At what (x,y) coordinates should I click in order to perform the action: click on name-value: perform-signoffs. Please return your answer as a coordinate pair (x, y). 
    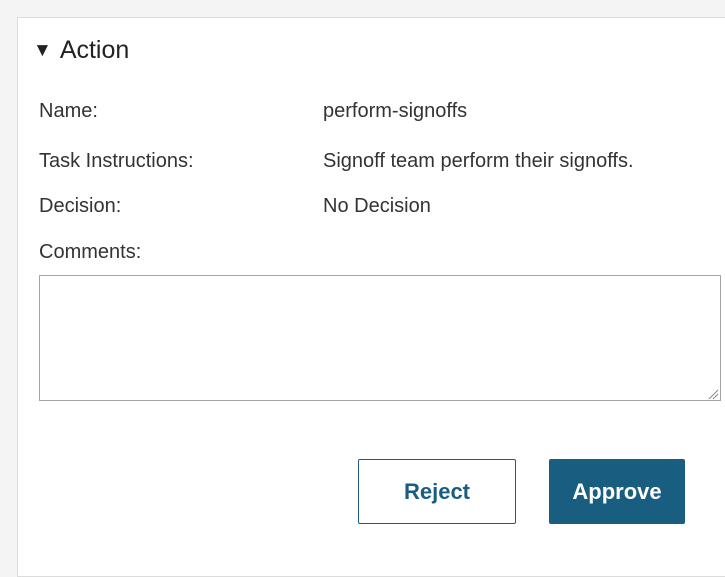
    Looking at the image, I should click on (395, 111).